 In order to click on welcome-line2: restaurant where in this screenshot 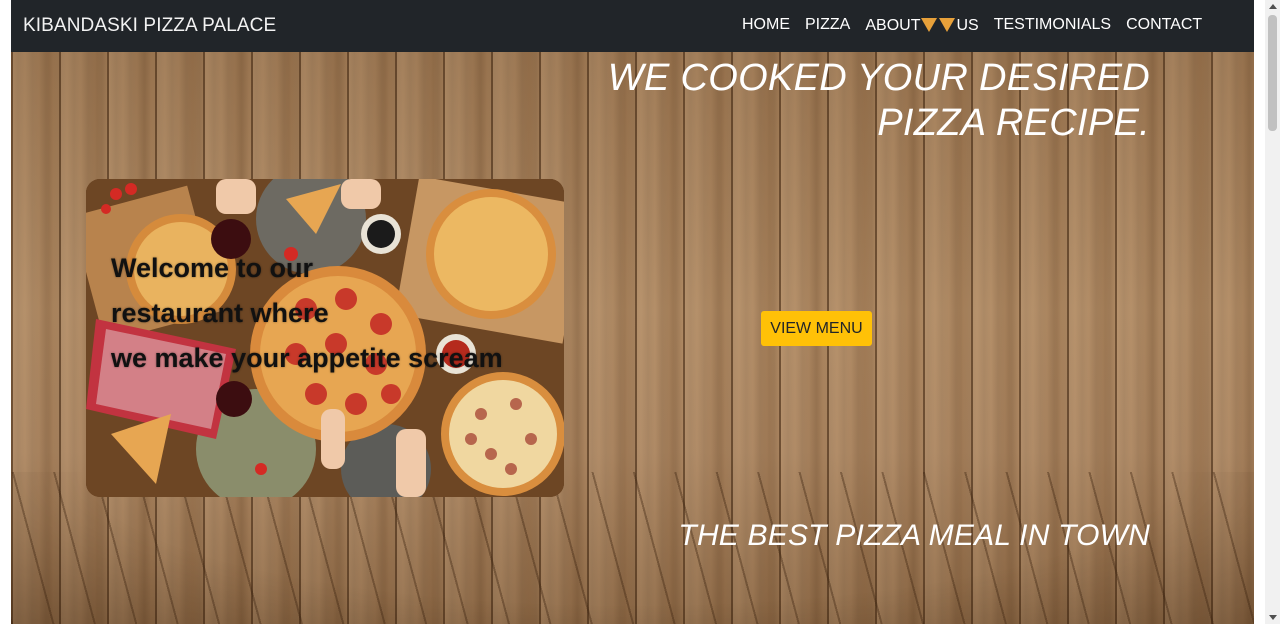, I will do `click(220, 313)`.